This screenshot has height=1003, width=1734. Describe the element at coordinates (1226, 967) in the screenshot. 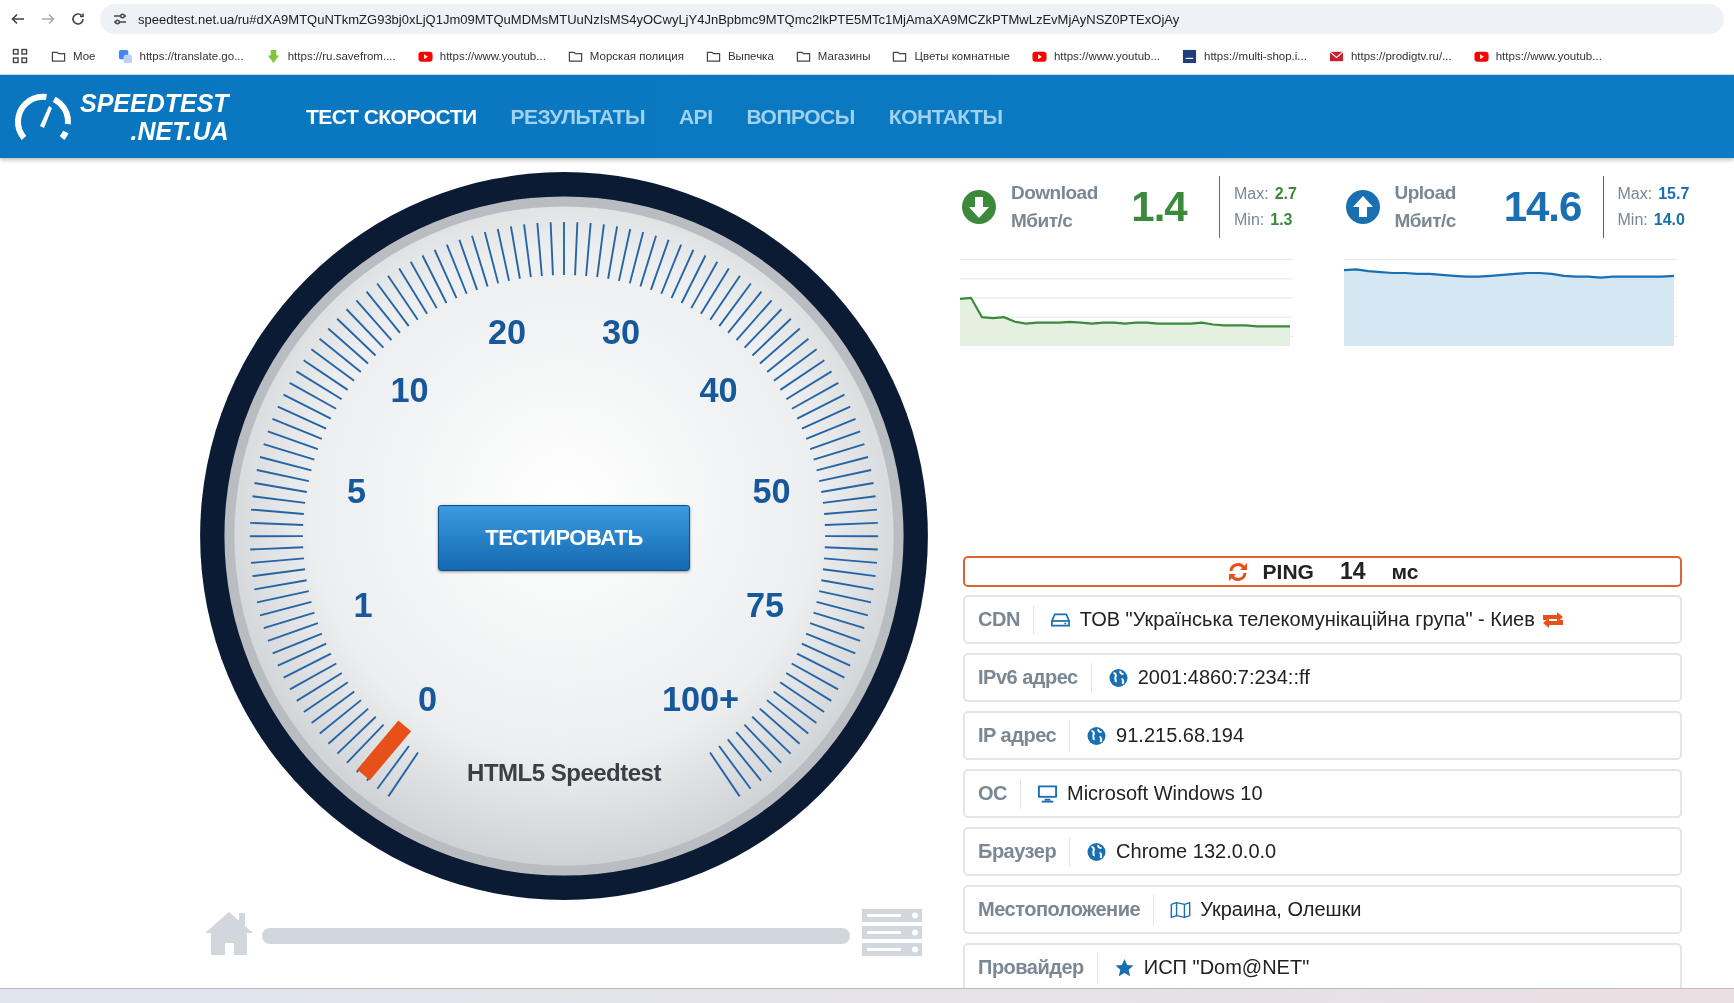

I see `info-value: ИСП "Dom@NET"` at that location.